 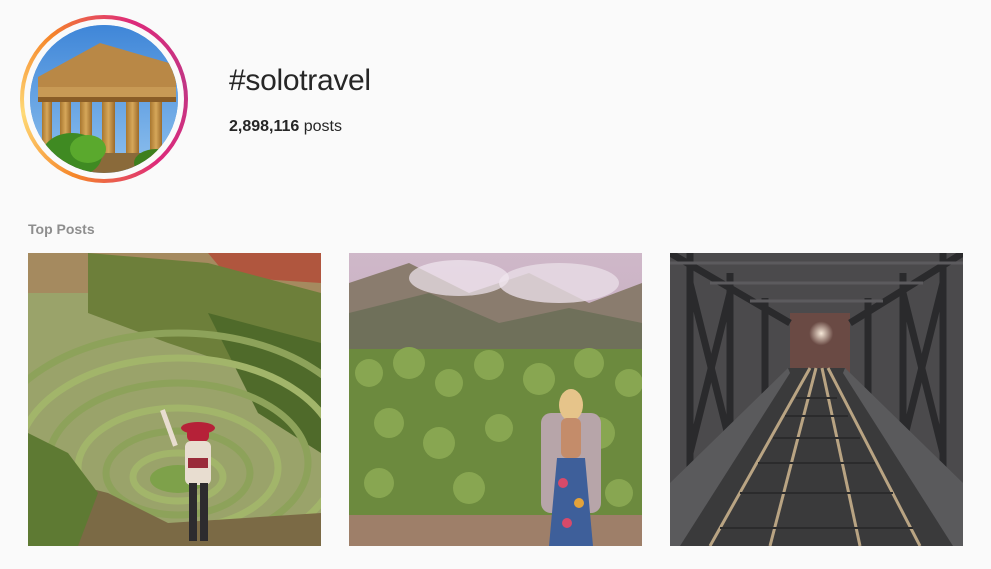 What do you see at coordinates (61, 229) in the screenshot?
I see `top-posts-heading: Top Posts` at bounding box center [61, 229].